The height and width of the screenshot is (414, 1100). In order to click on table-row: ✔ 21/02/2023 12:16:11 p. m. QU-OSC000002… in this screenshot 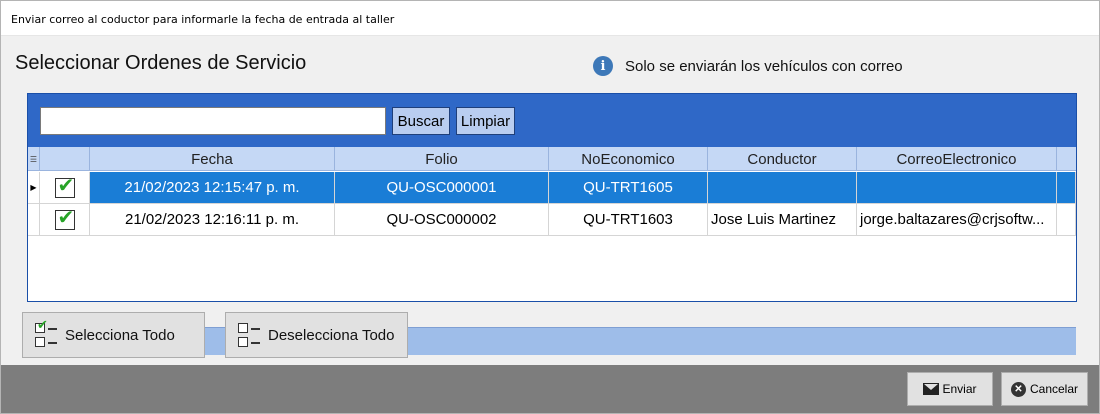, I will do `click(552, 220)`.